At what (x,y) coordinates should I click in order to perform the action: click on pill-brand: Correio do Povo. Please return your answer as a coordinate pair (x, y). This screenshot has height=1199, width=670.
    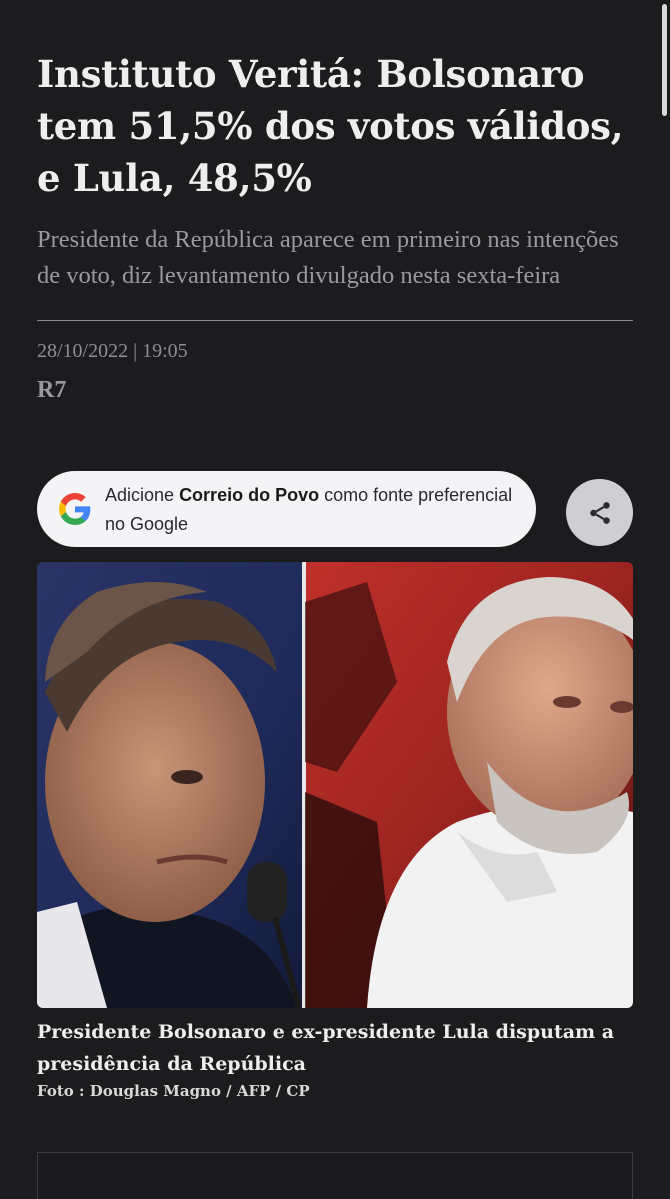
    Looking at the image, I should click on (249, 495).